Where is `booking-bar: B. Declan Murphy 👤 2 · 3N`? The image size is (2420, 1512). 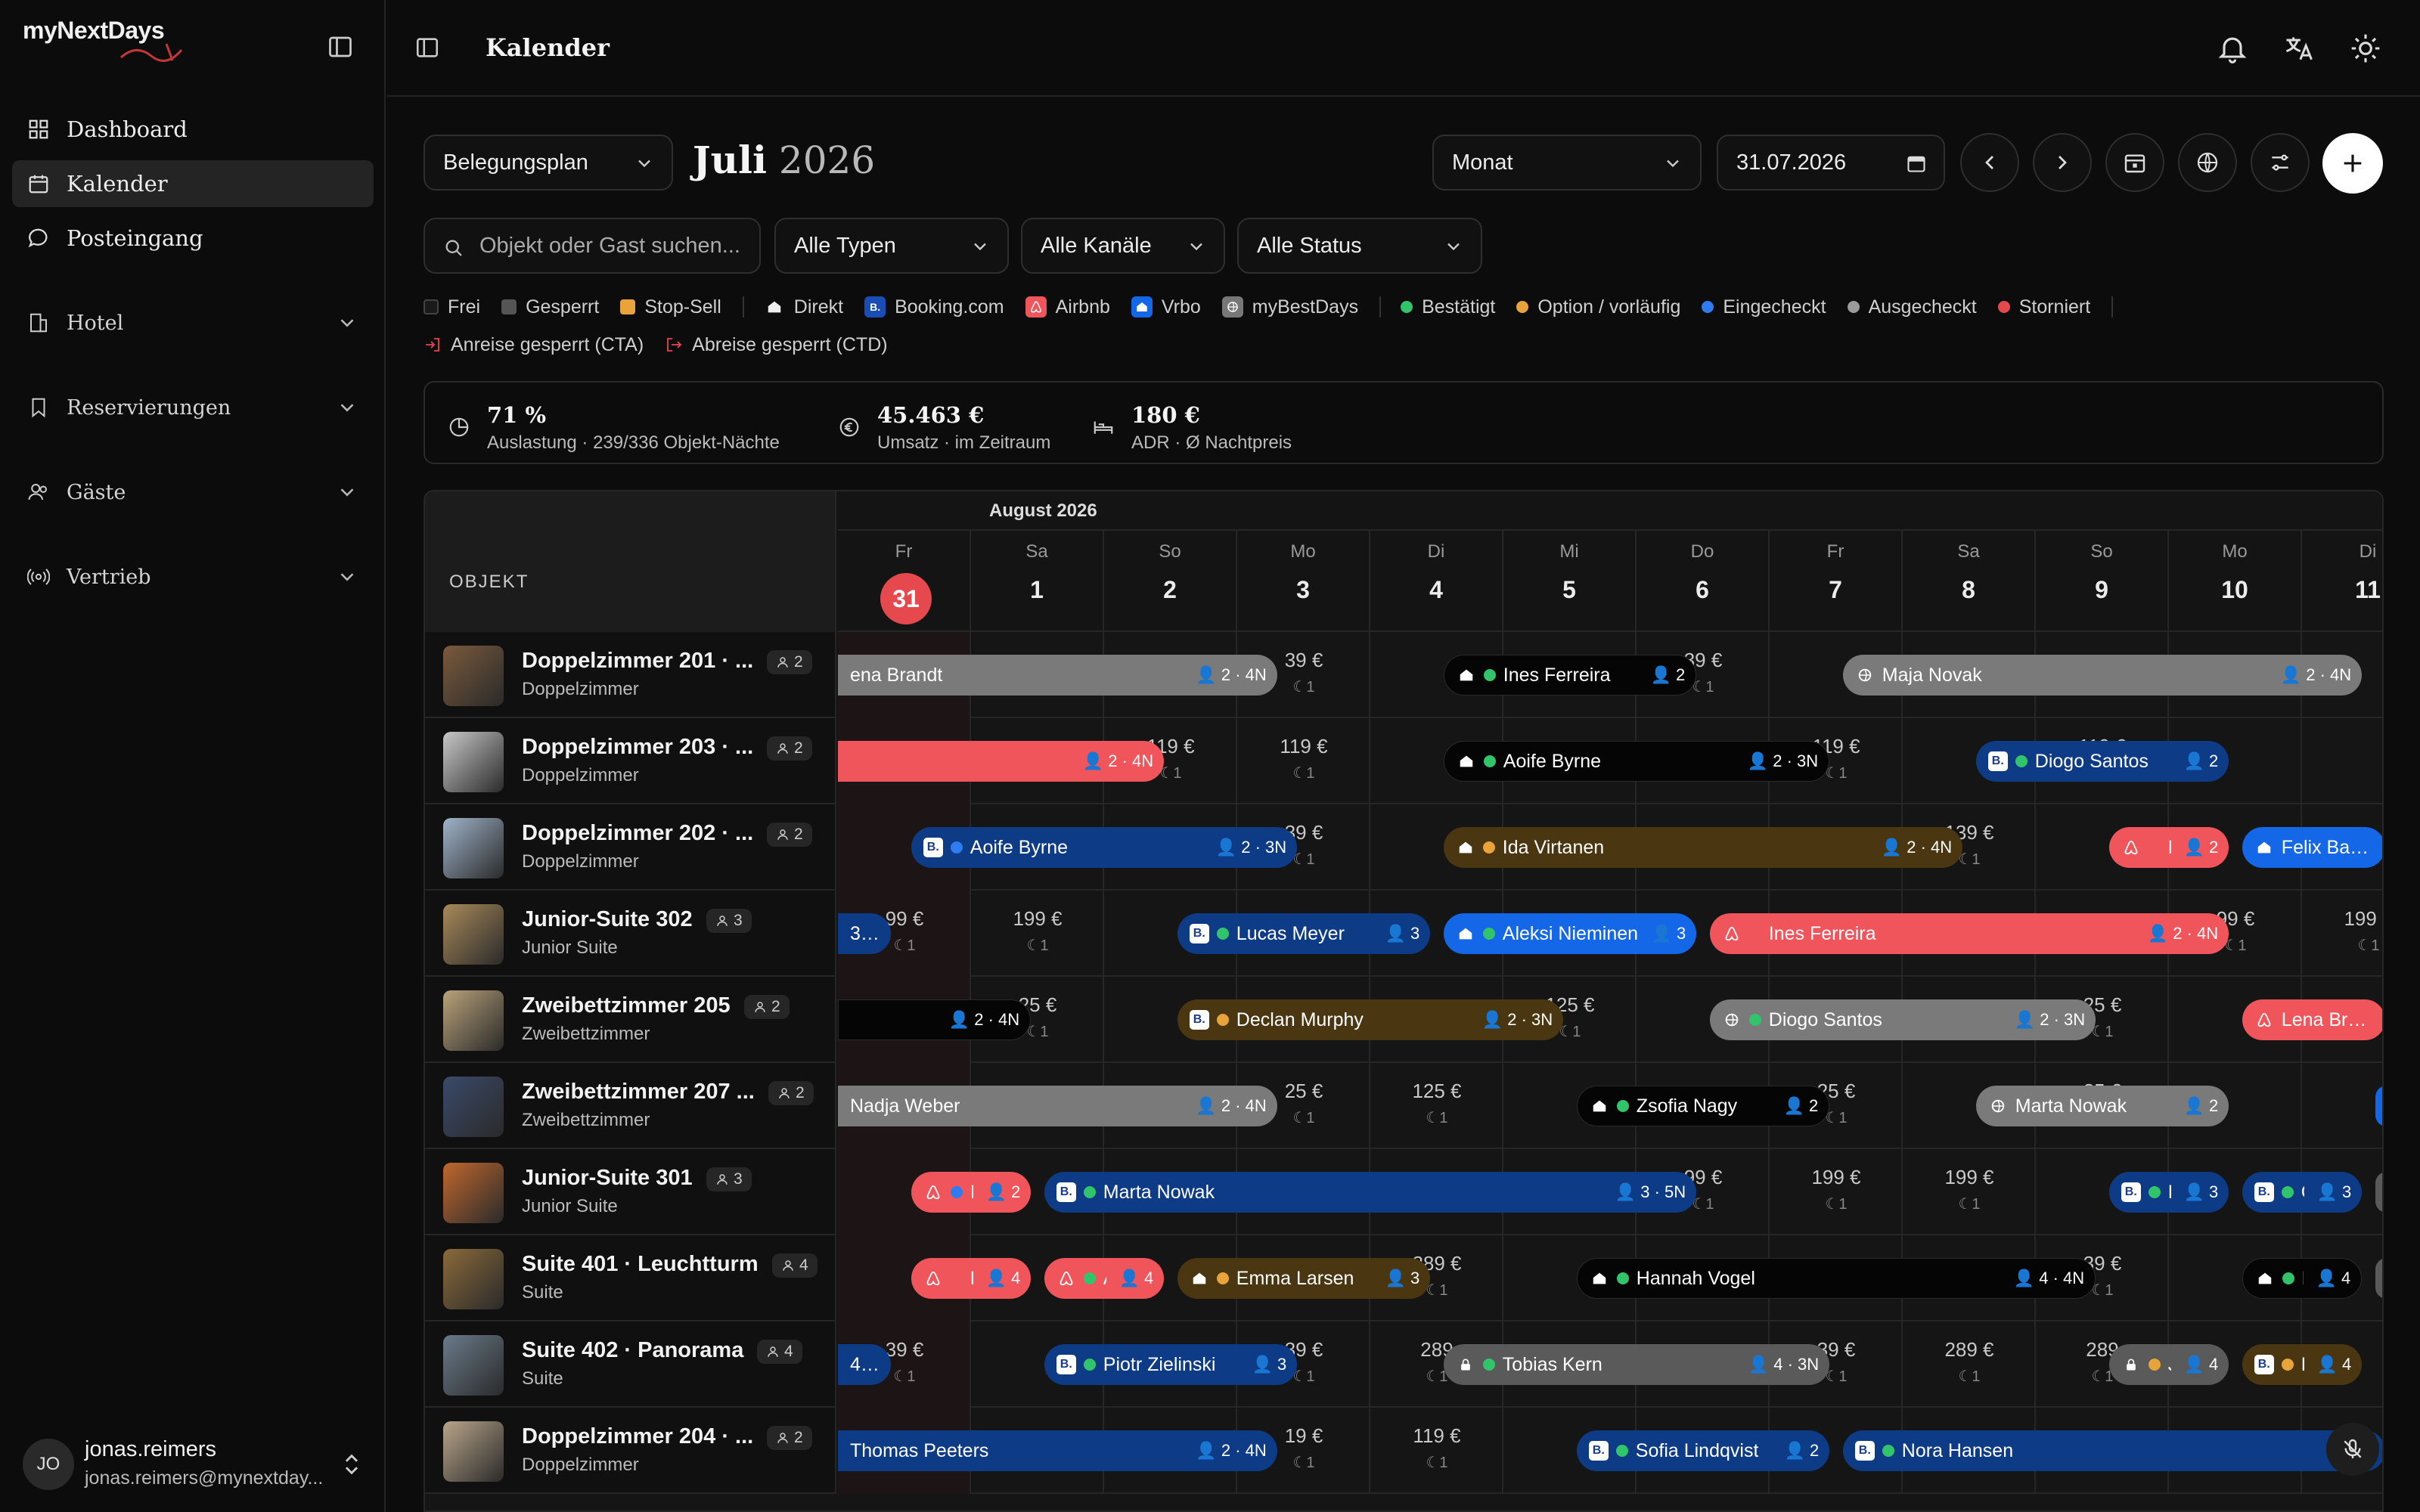
booking-bar: B. Declan Murphy 👤 2 · 3N is located at coordinates (1370, 1019).